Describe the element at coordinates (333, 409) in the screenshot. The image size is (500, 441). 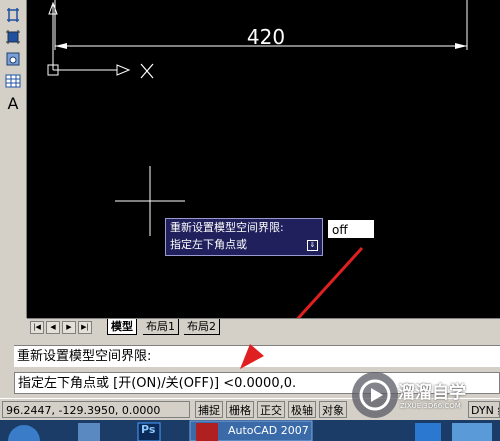
I see `osnap-button: 对象` at that location.